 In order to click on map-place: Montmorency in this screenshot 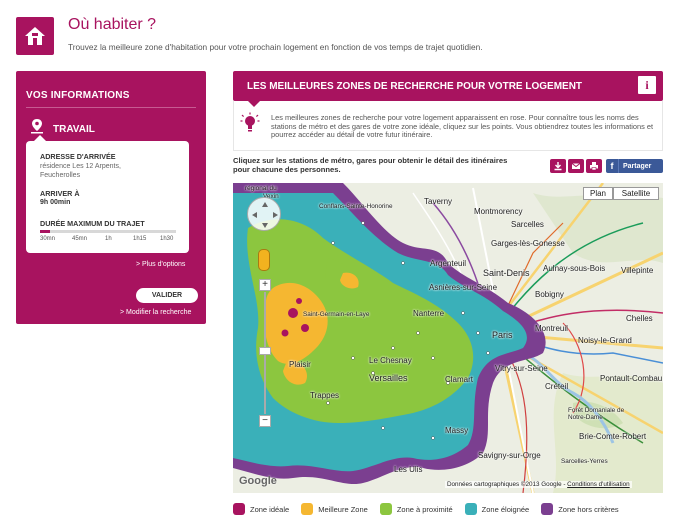, I will do `click(498, 211)`.